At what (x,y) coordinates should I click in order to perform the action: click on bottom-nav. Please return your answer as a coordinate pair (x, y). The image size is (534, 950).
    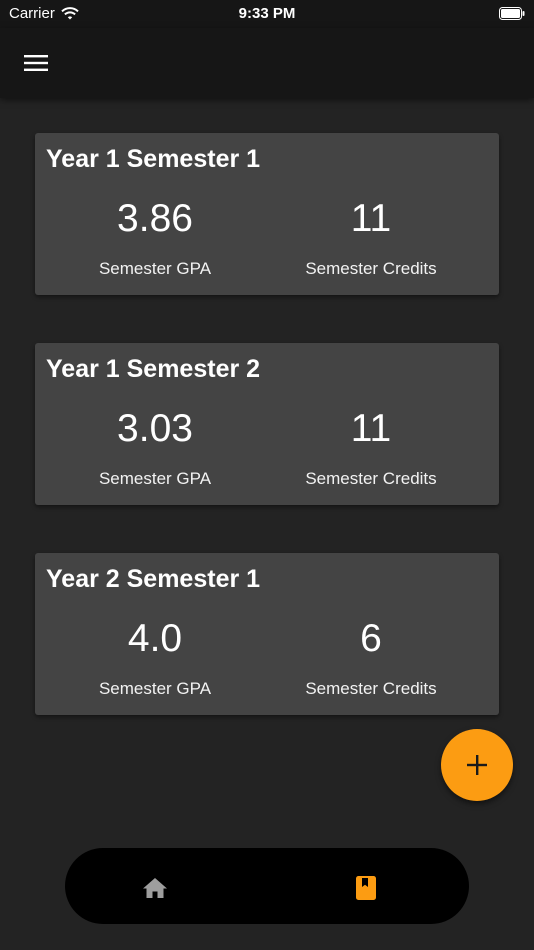
    Looking at the image, I should click on (267, 886).